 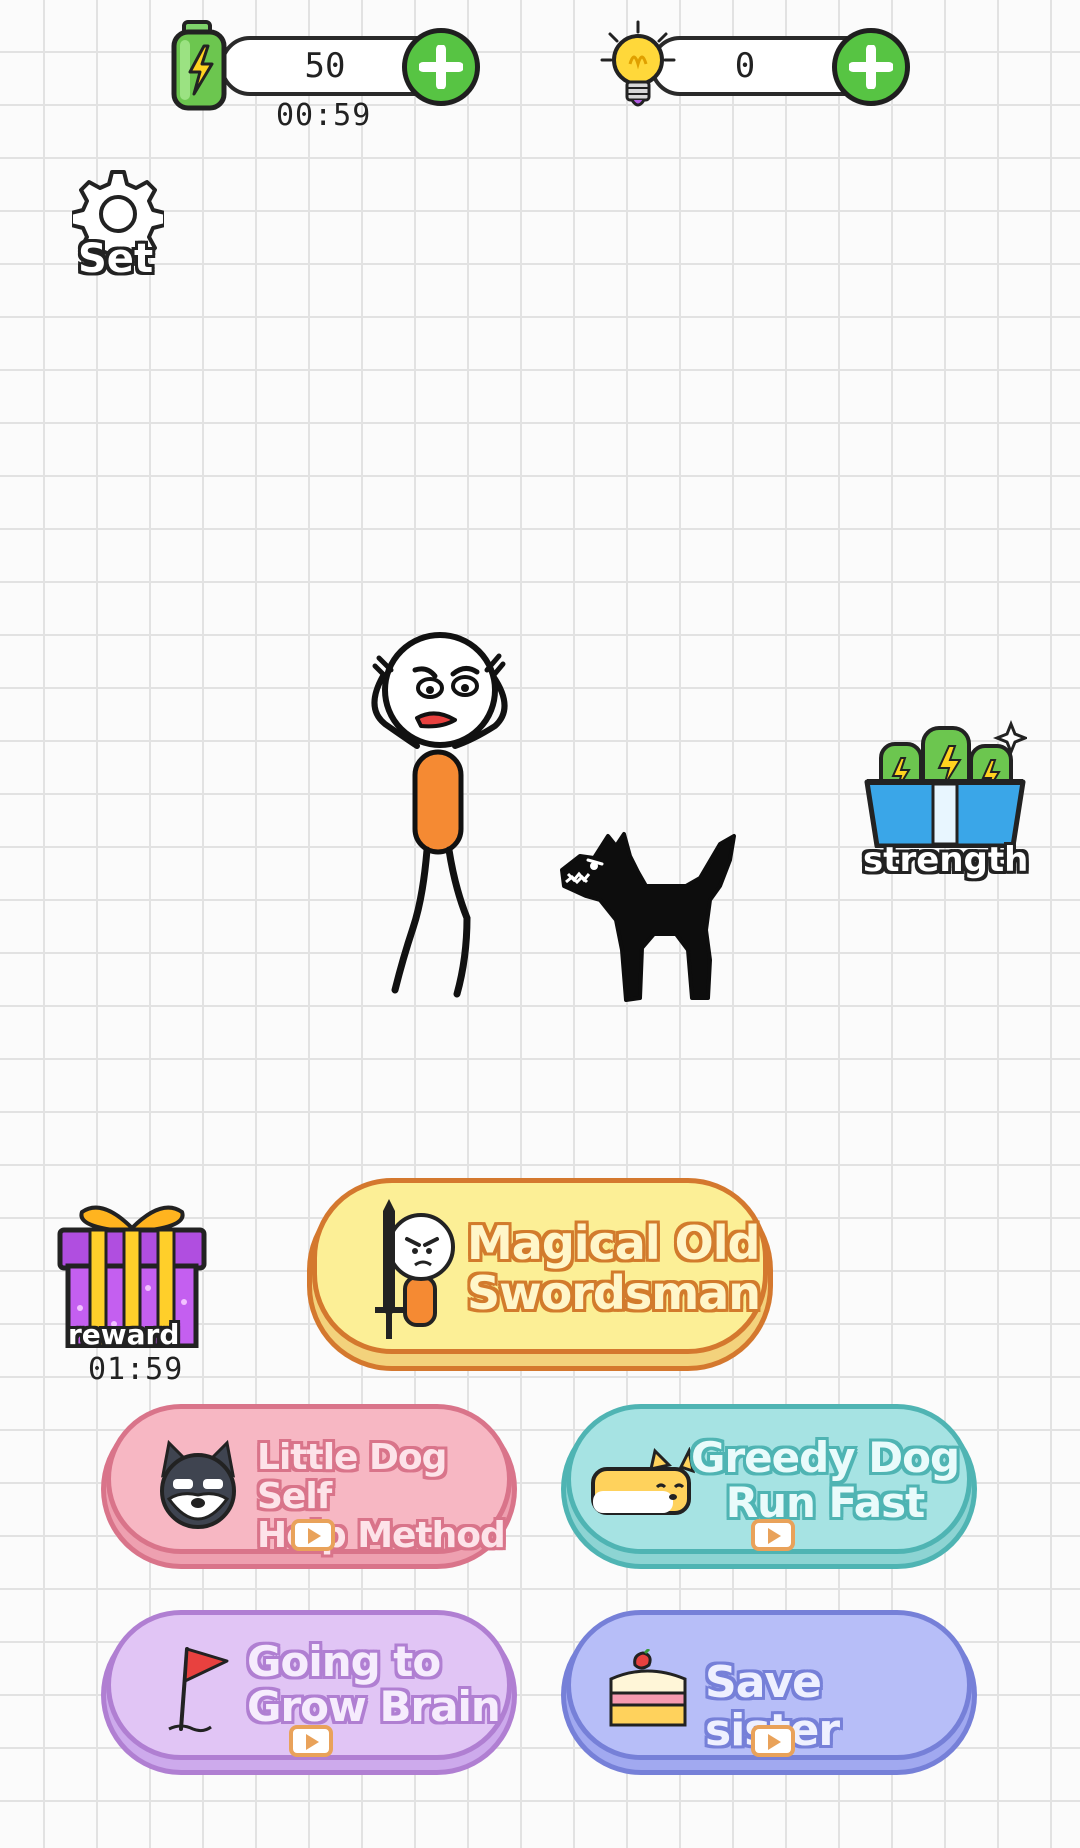 I want to click on level-save-sister-button: Save sister, so click(x=769, y=1685).